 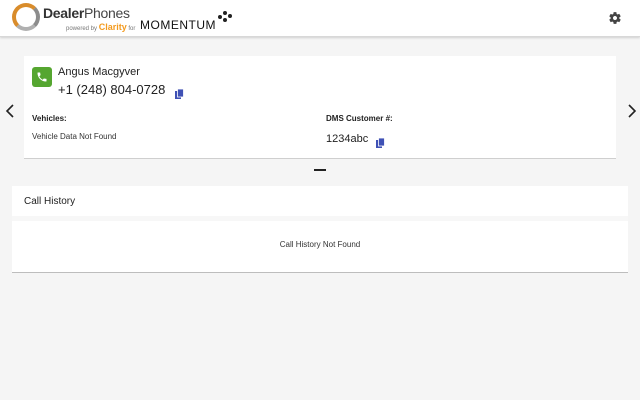 I want to click on dms-customer-label: DMS Customer #:, so click(x=359, y=118).